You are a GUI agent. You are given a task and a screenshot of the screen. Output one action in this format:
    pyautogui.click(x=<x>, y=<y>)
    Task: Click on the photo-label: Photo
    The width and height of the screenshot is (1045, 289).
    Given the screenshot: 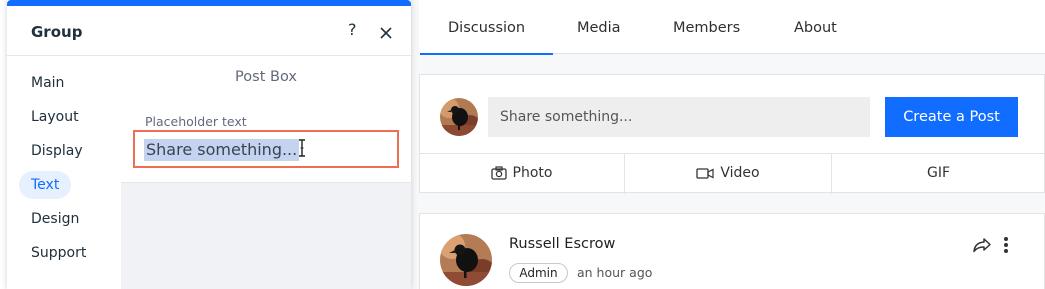 What is the action you would take?
    pyautogui.click(x=532, y=173)
    